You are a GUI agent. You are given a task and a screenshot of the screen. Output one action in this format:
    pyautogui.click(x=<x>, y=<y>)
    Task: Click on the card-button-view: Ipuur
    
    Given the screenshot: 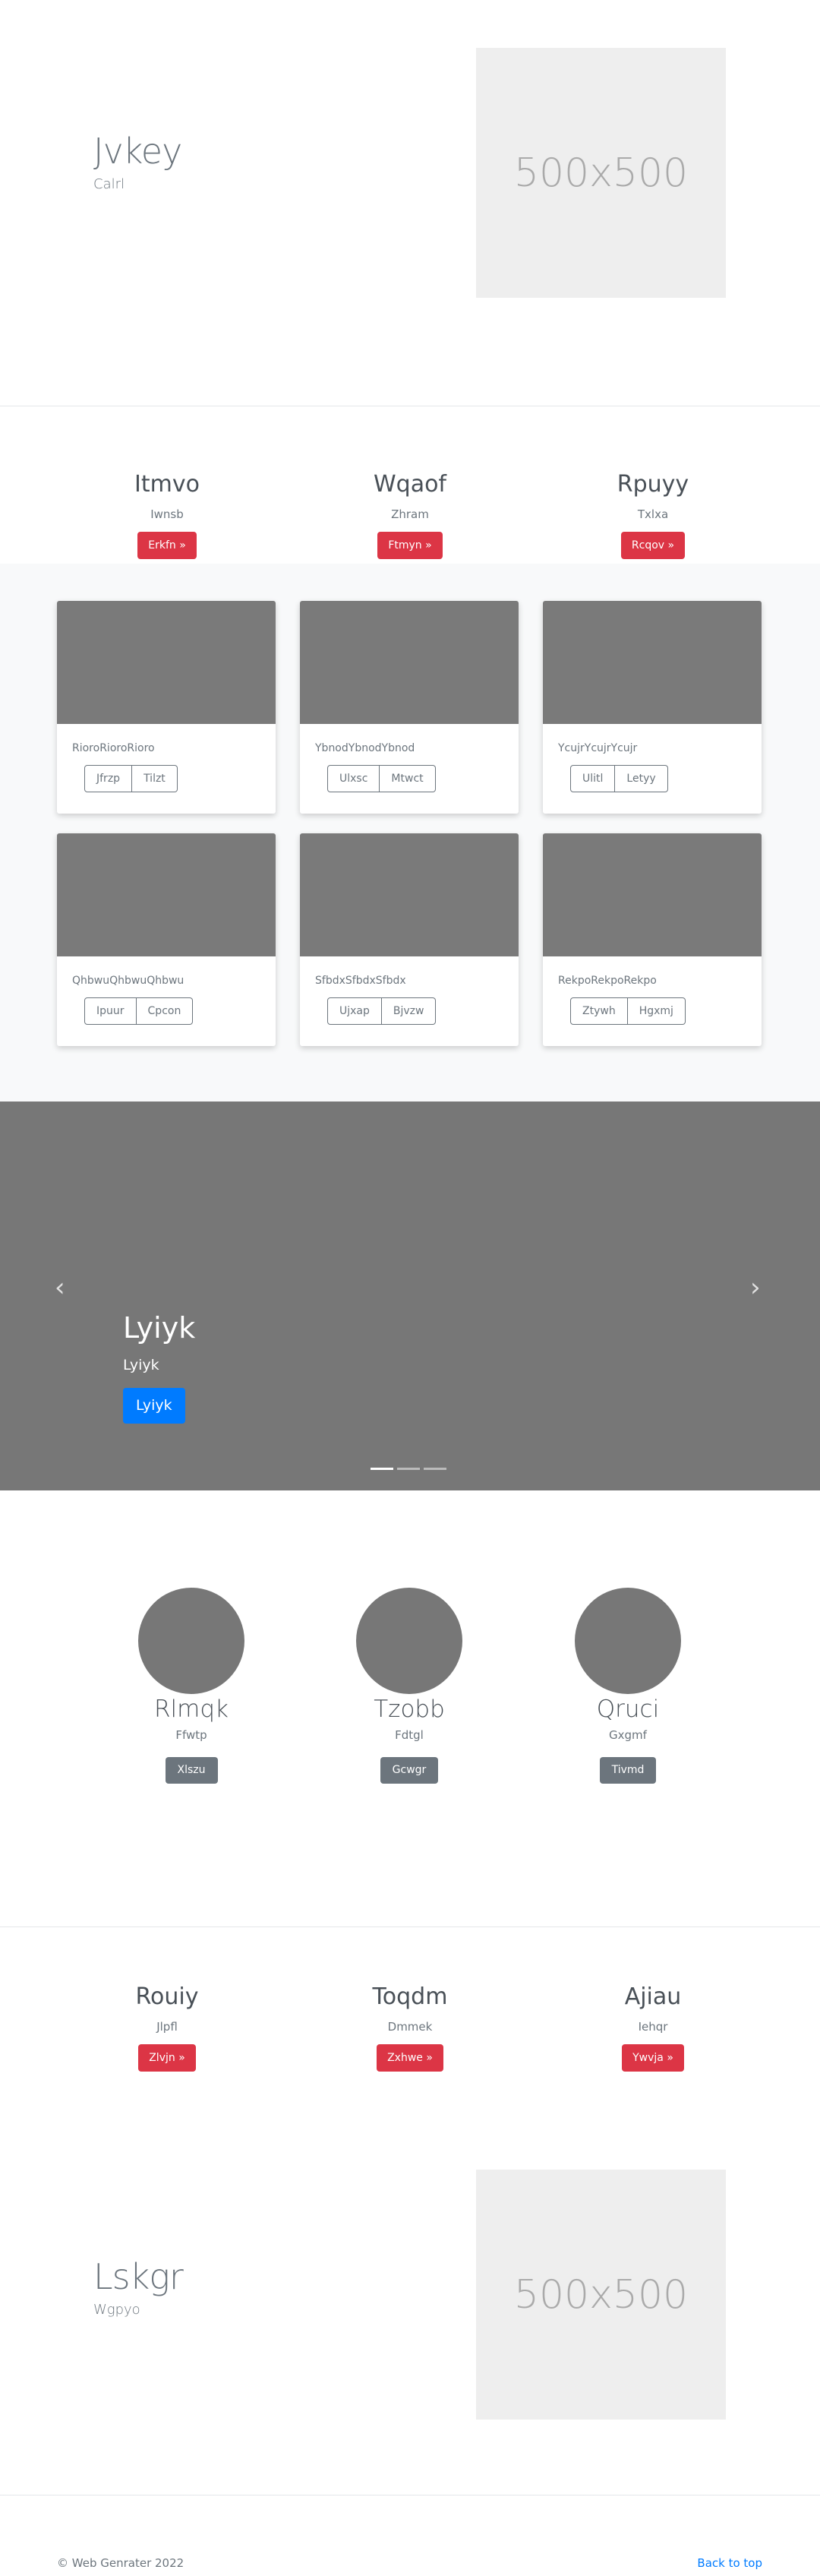 What is the action you would take?
    pyautogui.click(x=110, y=1011)
    